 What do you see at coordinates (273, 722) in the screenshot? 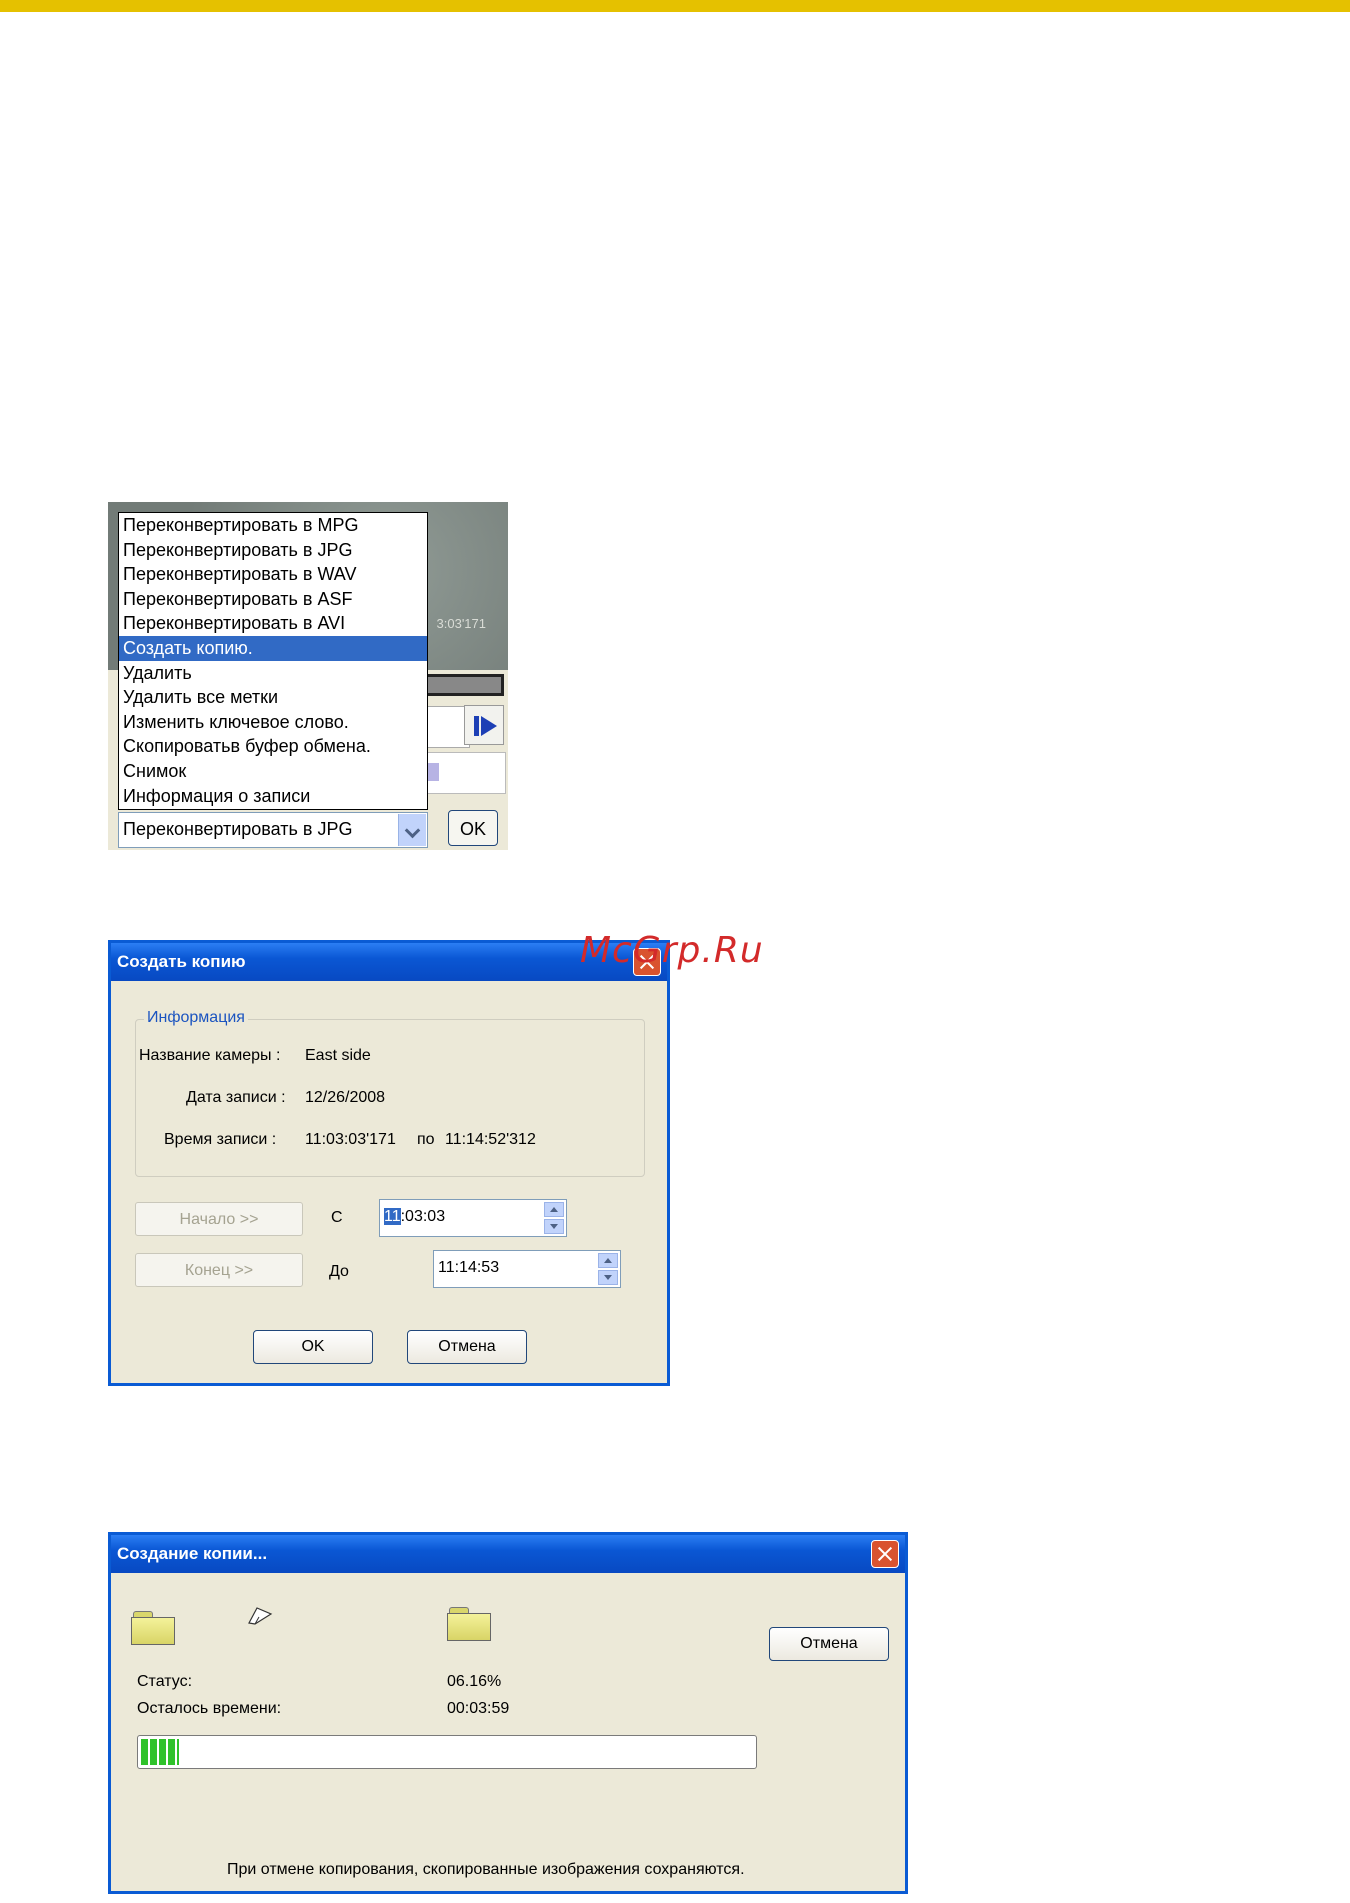
I see `menu-item-edit-keyword: Изменить ключевое слово.` at bounding box center [273, 722].